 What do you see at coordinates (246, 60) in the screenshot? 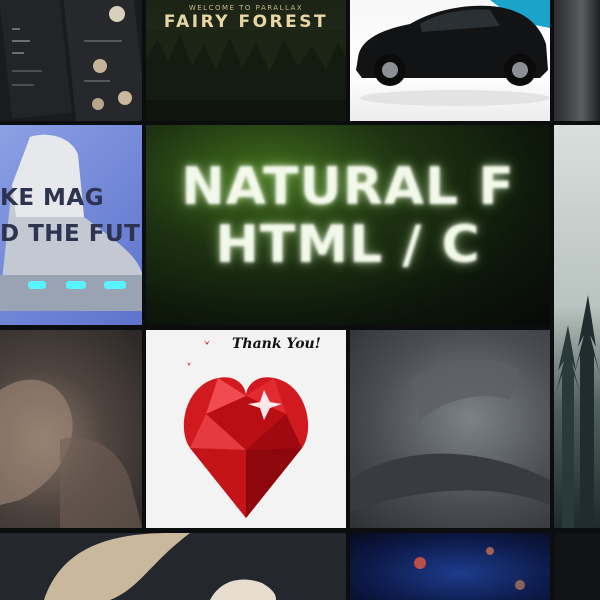
I see `tile-fairy-forest: WELCOME TO PARALLAX FAIRY FOREST` at bounding box center [246, 60].